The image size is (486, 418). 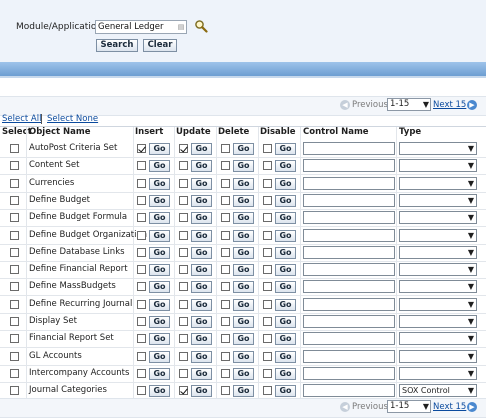 What do you see at coordinates (72, 119) in the screenshot?
I see `select-none-link: Select None` at bounding box center [72, 119].